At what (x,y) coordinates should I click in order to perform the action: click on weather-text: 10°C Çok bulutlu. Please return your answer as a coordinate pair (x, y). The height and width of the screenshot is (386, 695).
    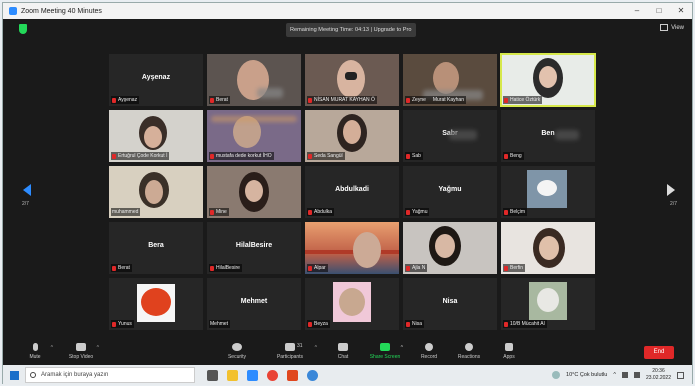
    Looking at the image, I should click on (586, 375).